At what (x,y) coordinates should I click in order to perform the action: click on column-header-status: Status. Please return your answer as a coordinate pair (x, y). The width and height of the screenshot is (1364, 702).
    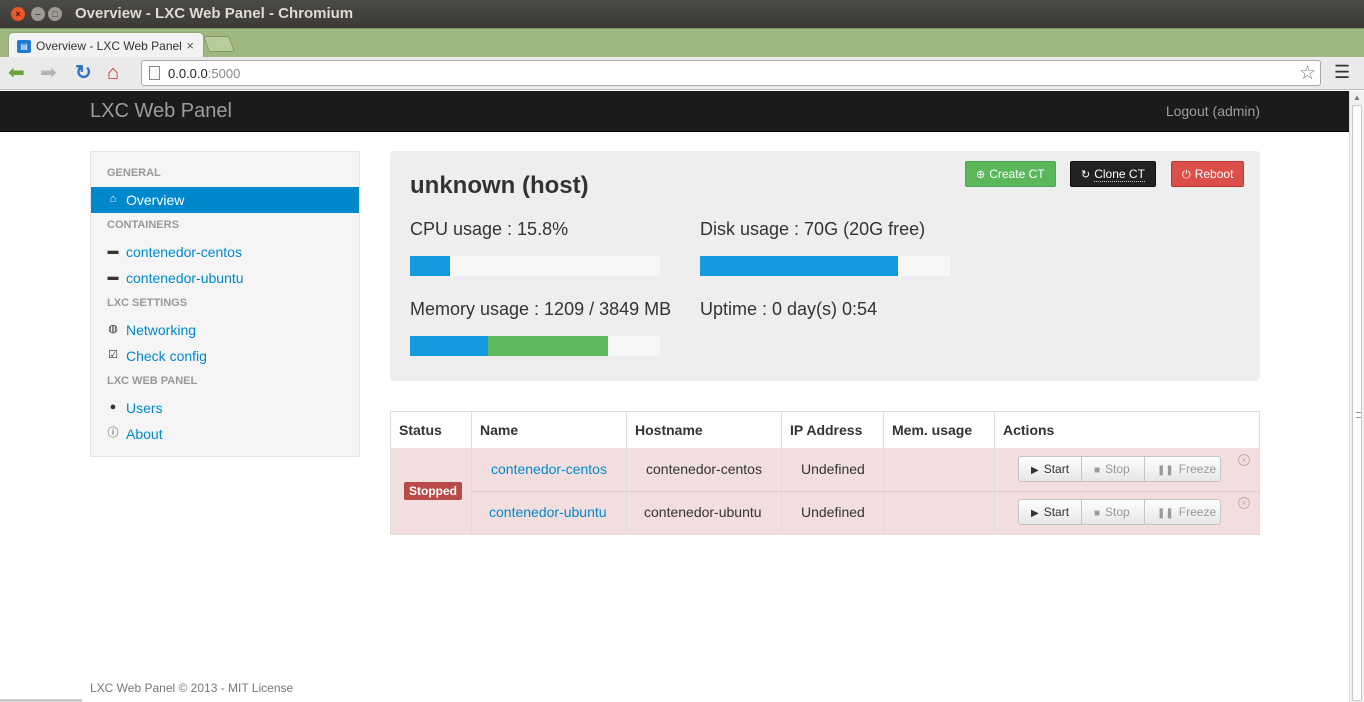
    Looking at the image, I should click on (420, 430).